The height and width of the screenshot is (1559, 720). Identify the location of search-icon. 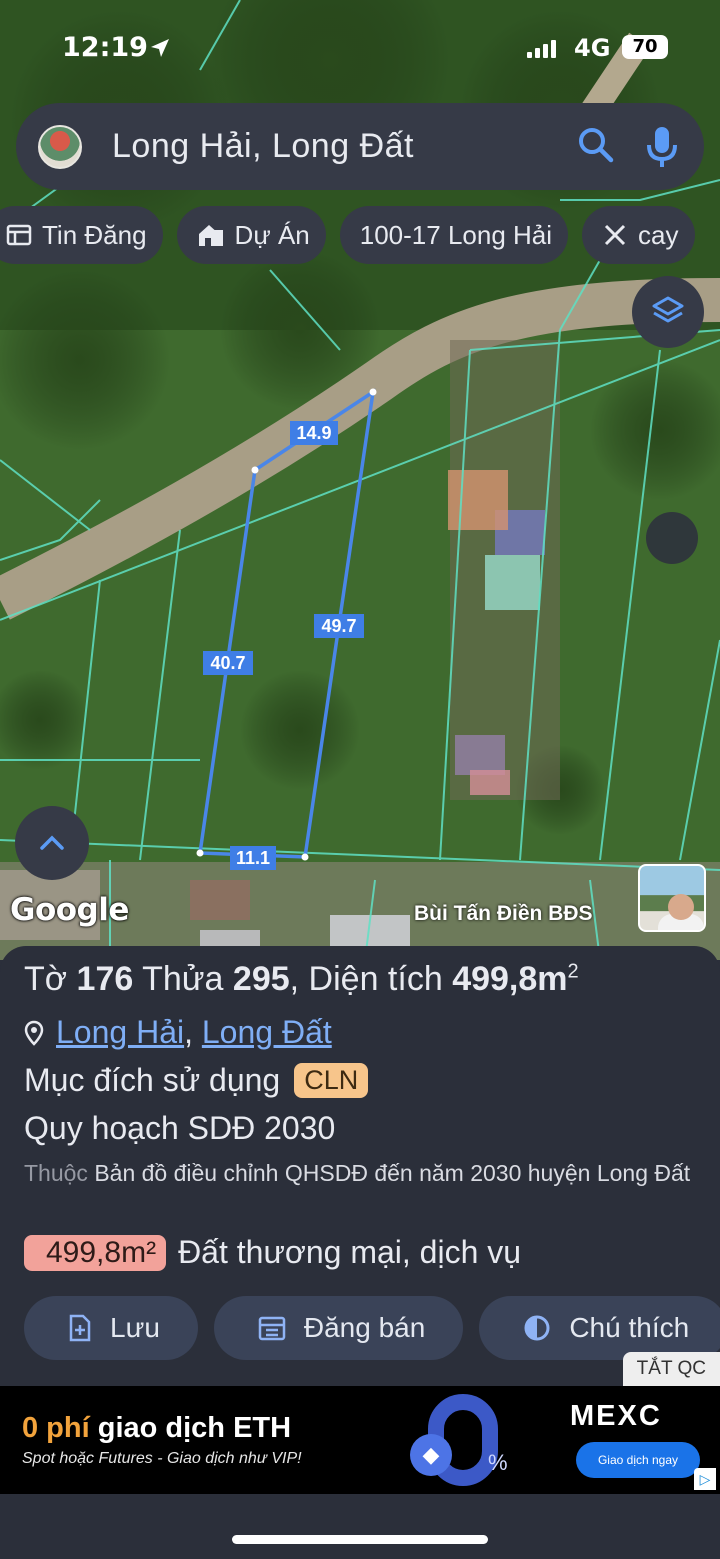
(596, 147).